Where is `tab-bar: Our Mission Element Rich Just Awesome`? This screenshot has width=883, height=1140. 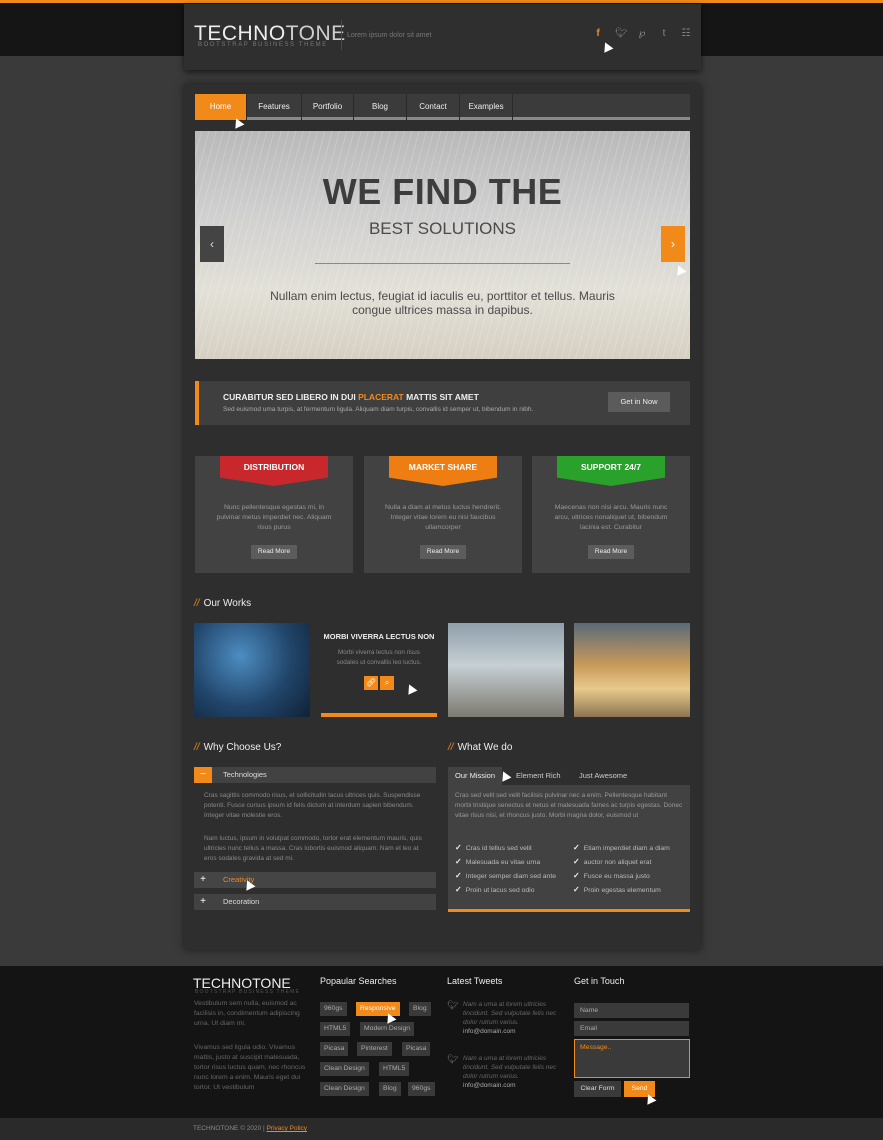
tab-bar: Our Mission Element Rich Just Awesome is located at coordinates (568, 776).